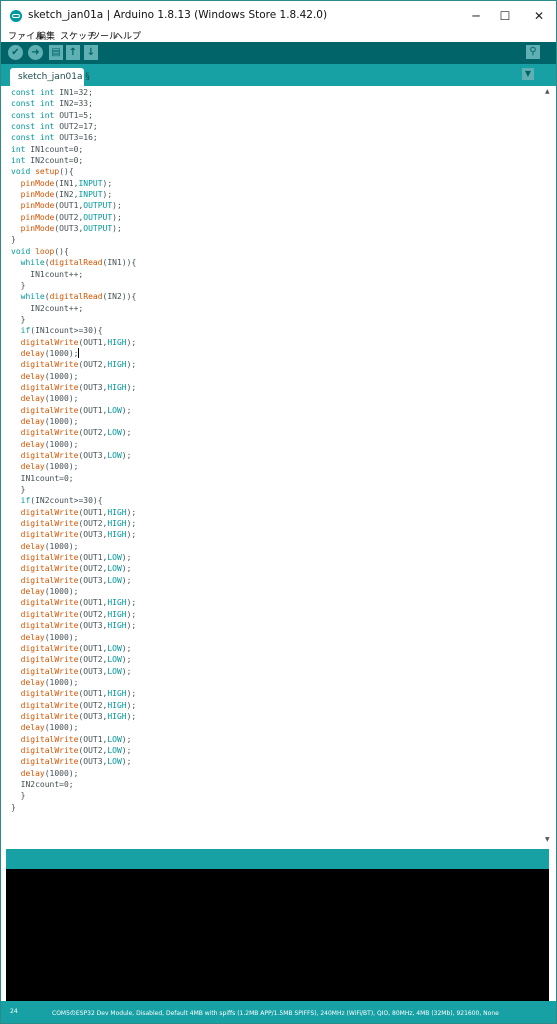 The height and width of the screenshot is (1024, 557). I want to click on checkmark-icon: ✔, so click(15, 52).